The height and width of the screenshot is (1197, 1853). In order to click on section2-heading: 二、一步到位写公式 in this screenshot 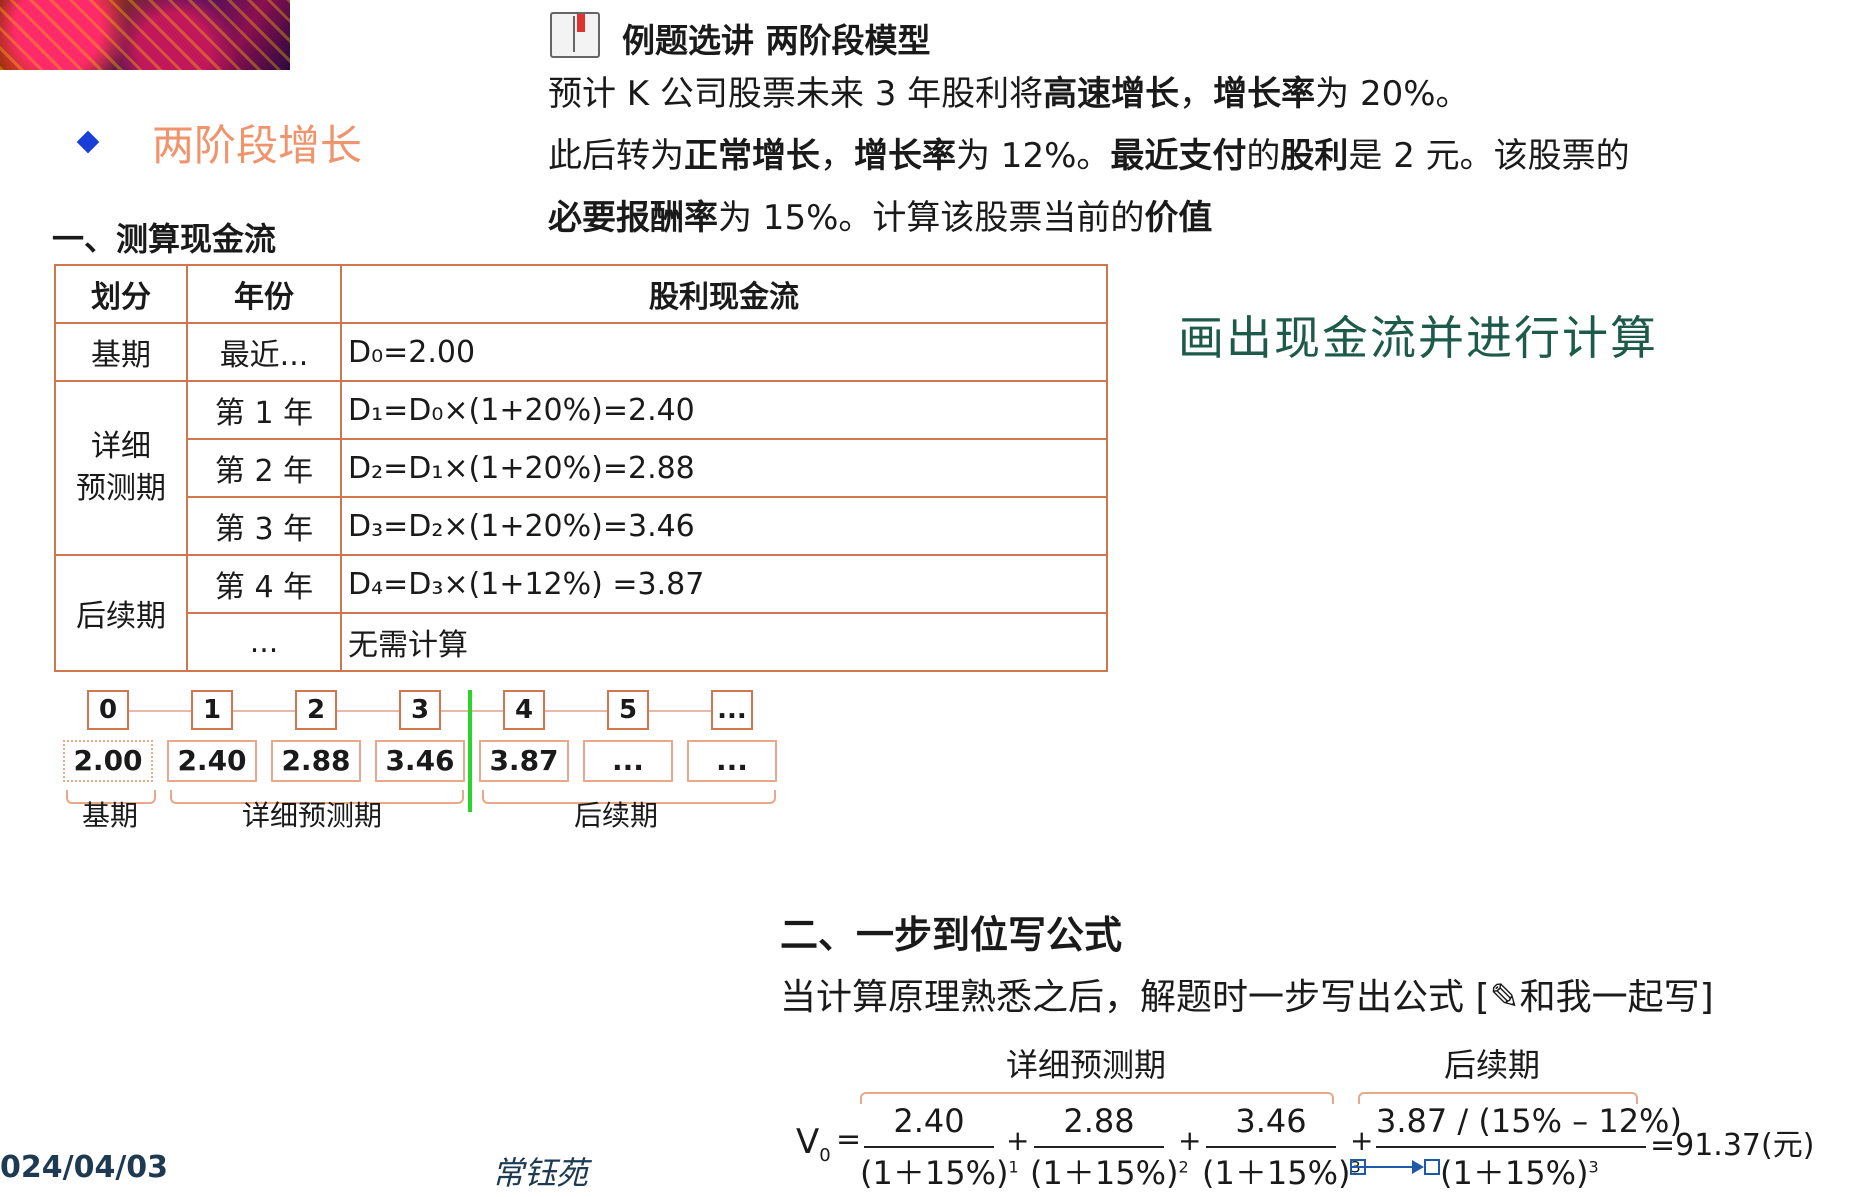, I will do `click(951, 935)`.